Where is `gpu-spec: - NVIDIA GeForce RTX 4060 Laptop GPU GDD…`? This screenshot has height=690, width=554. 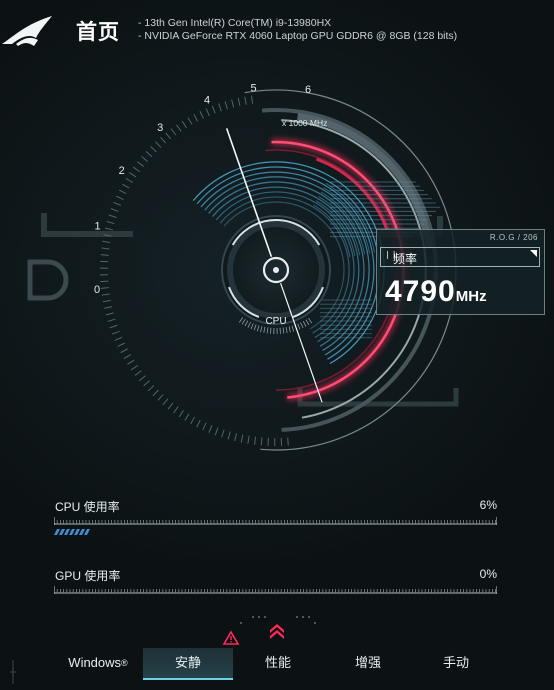 gpu-spec: - NVIDIA GeForce RTX 4060 Laptop GPU GDD… is located at coordinates (298, 36).